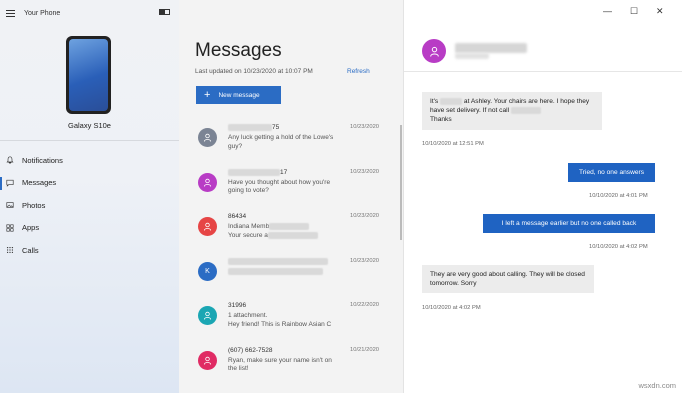 The width and height of the screenshot is (682, 393). Describe the element at coordinates (253, 127) in the screenshot. I see `conversation-name: 75` at that location.